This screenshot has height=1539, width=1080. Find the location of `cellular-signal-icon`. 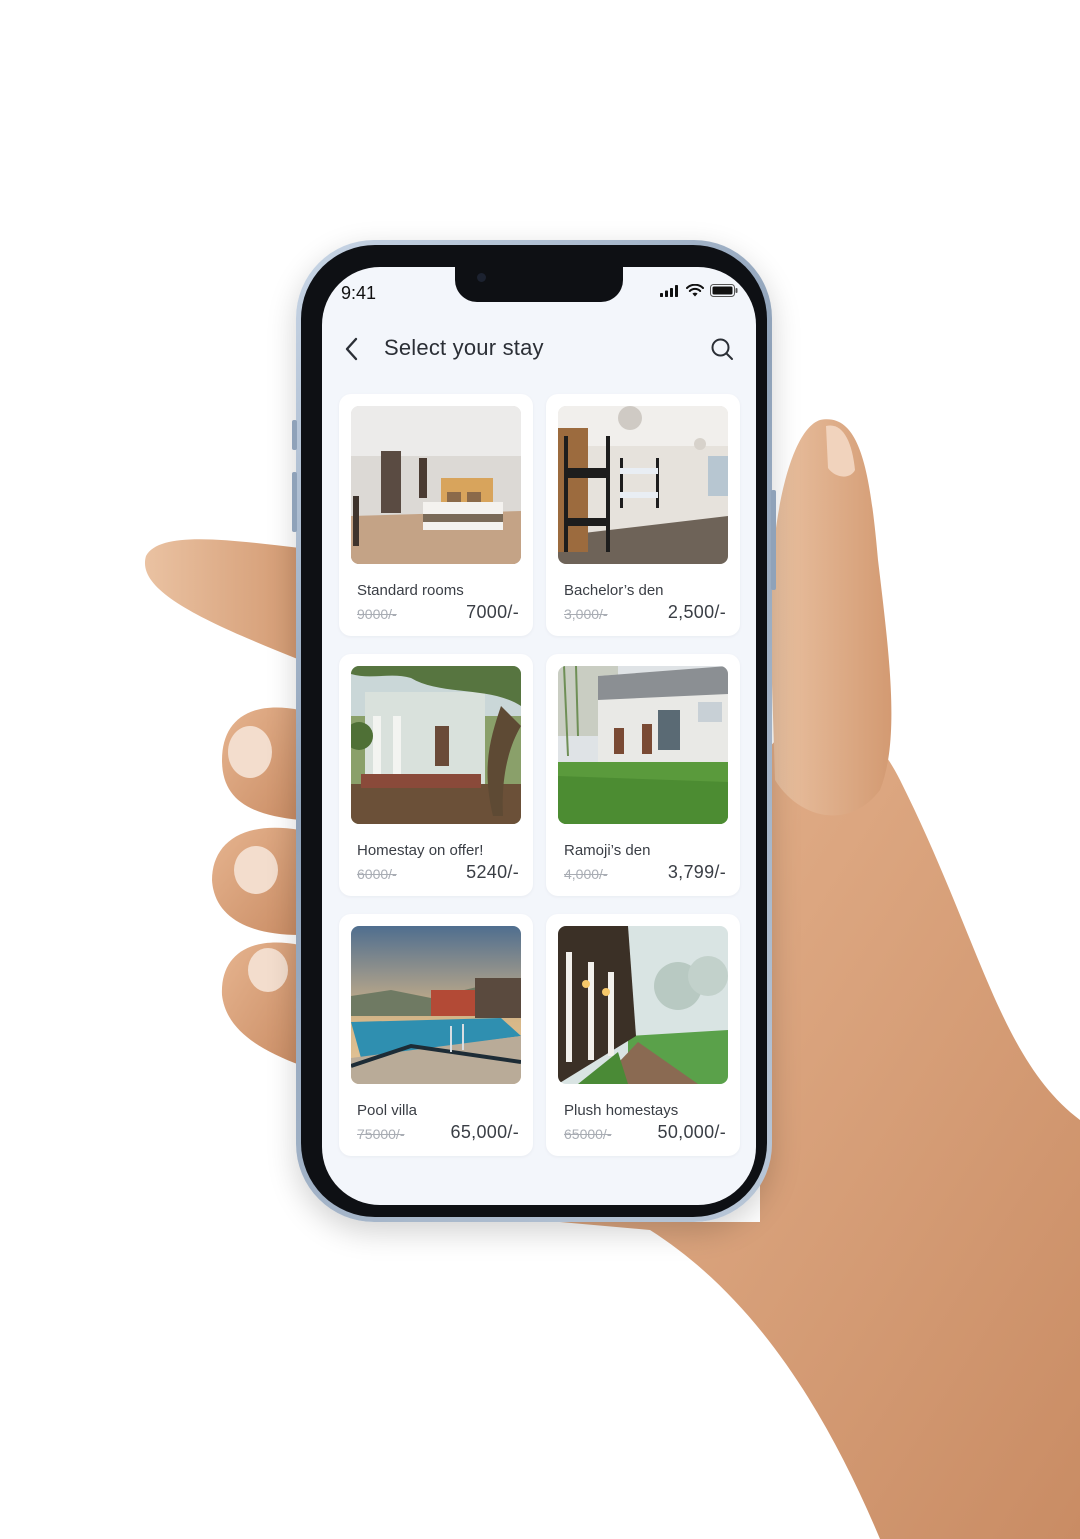

cellular-signal-icon is located at coordinates (669, 290).